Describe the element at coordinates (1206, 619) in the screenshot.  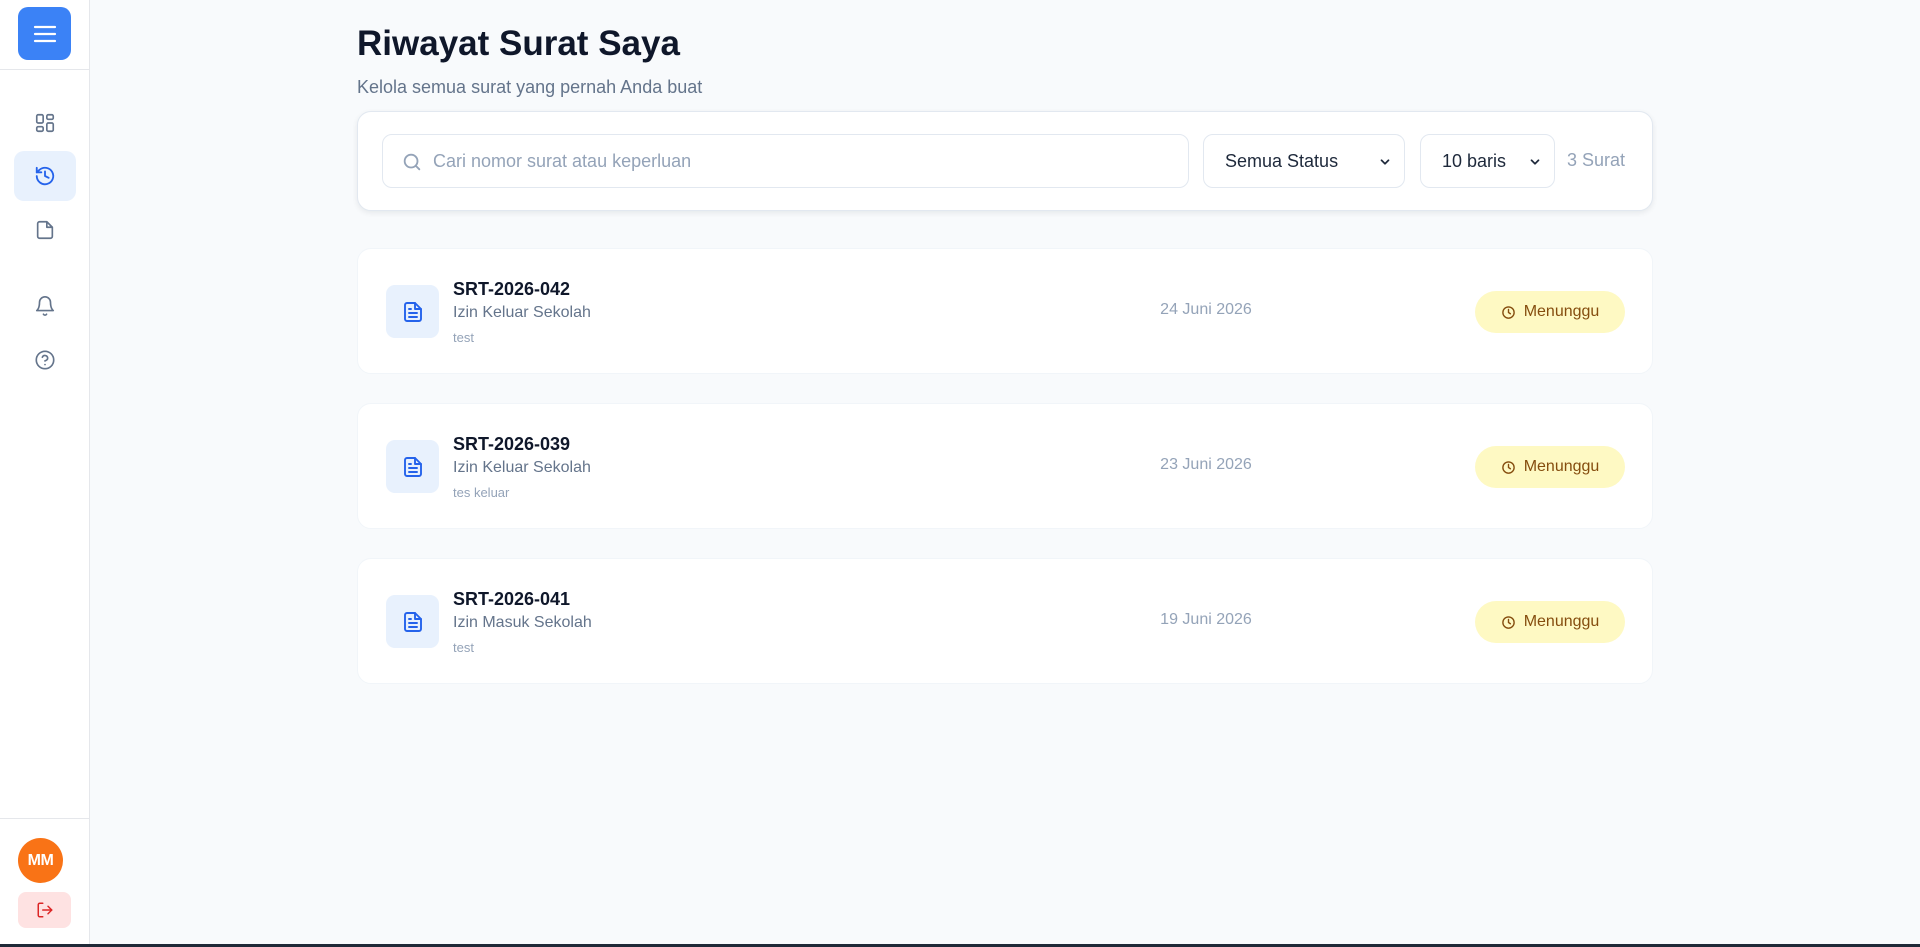
I see `letter-date: 19 Juni 2026` at that location.